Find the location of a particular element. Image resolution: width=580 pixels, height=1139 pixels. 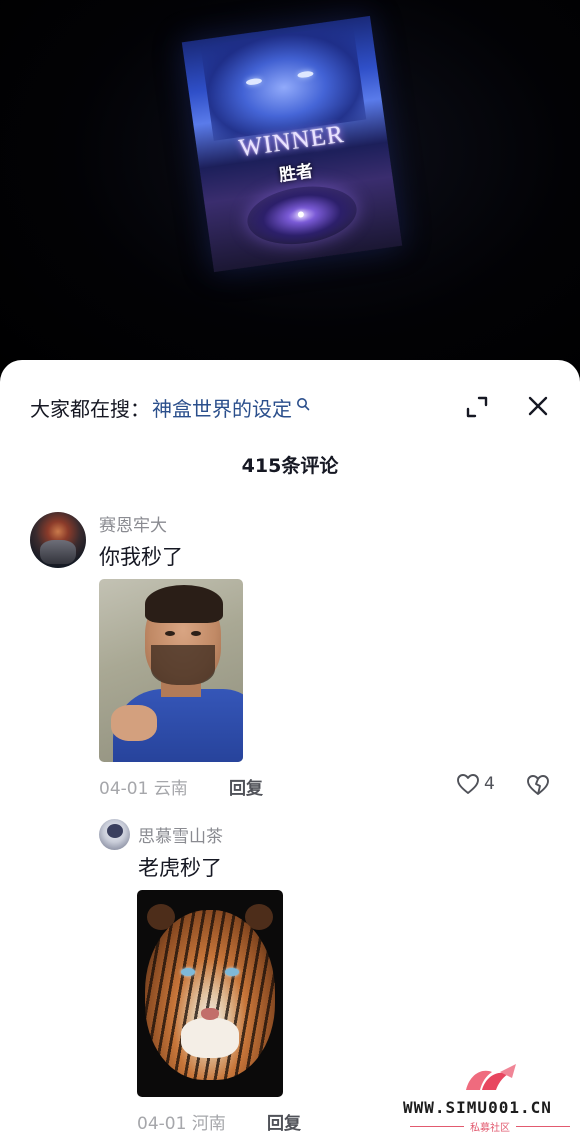

watermark-subtitle-row: 私募社区 is located at coordinates (490, 1126).